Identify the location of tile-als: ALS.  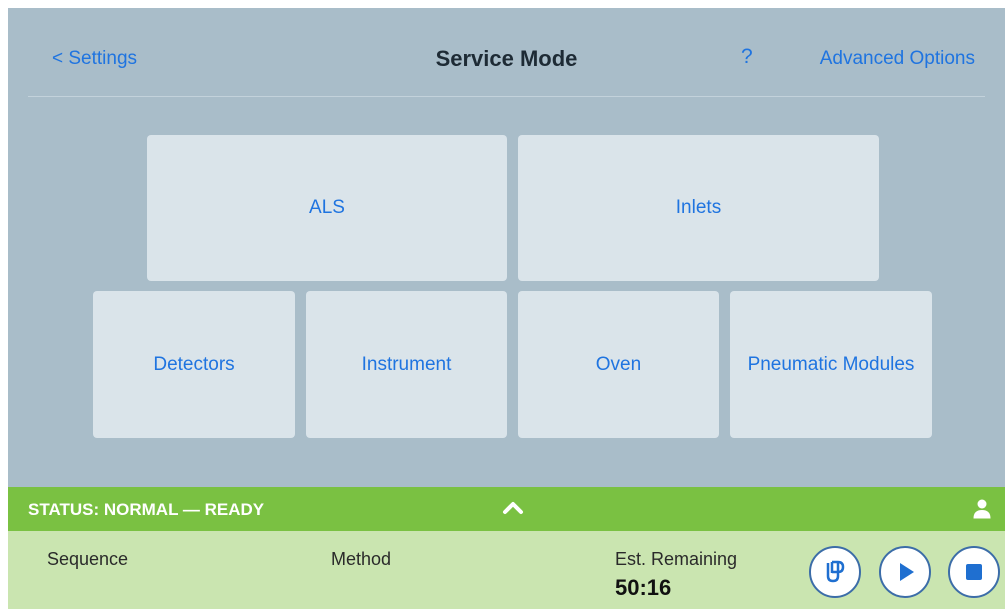
(327, 208).